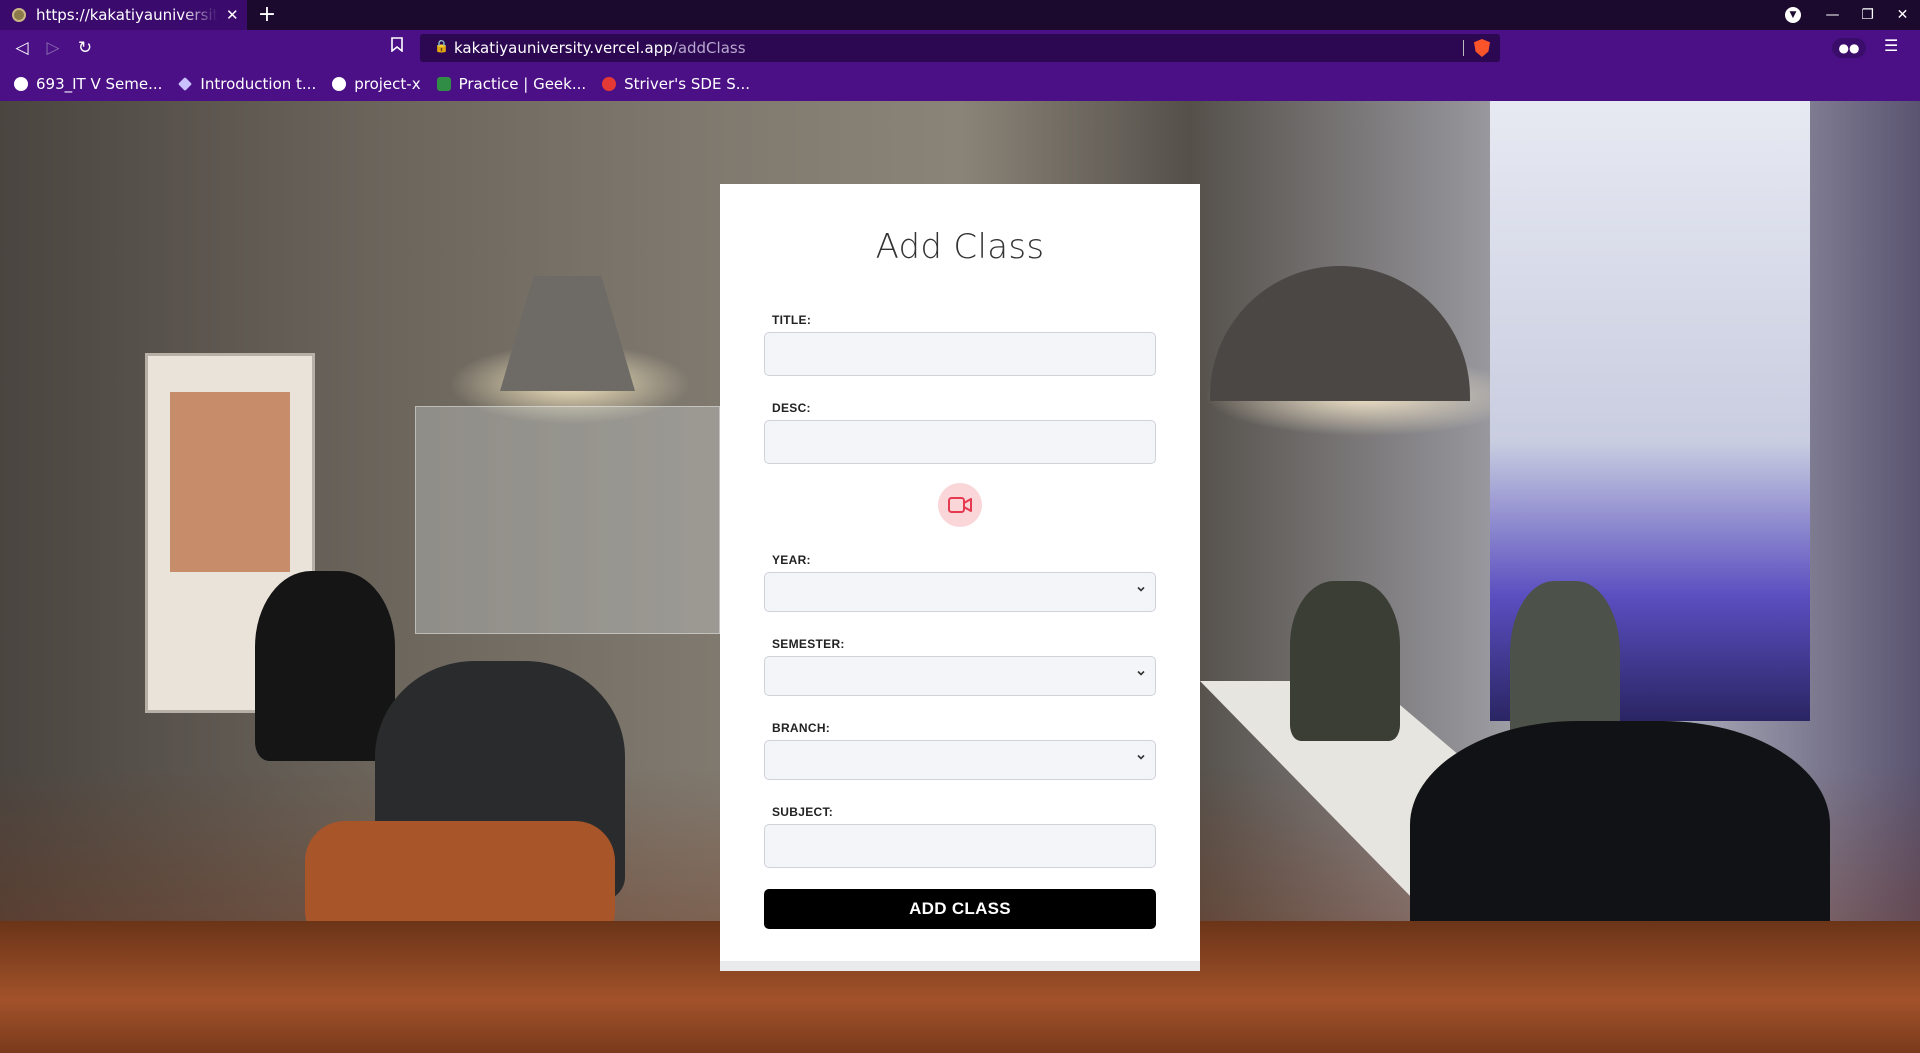 This screenshot has height=1053, width=1920. Describe the element at coordinates (960, 676) in the screenshot. I see `semester-select` at that location.